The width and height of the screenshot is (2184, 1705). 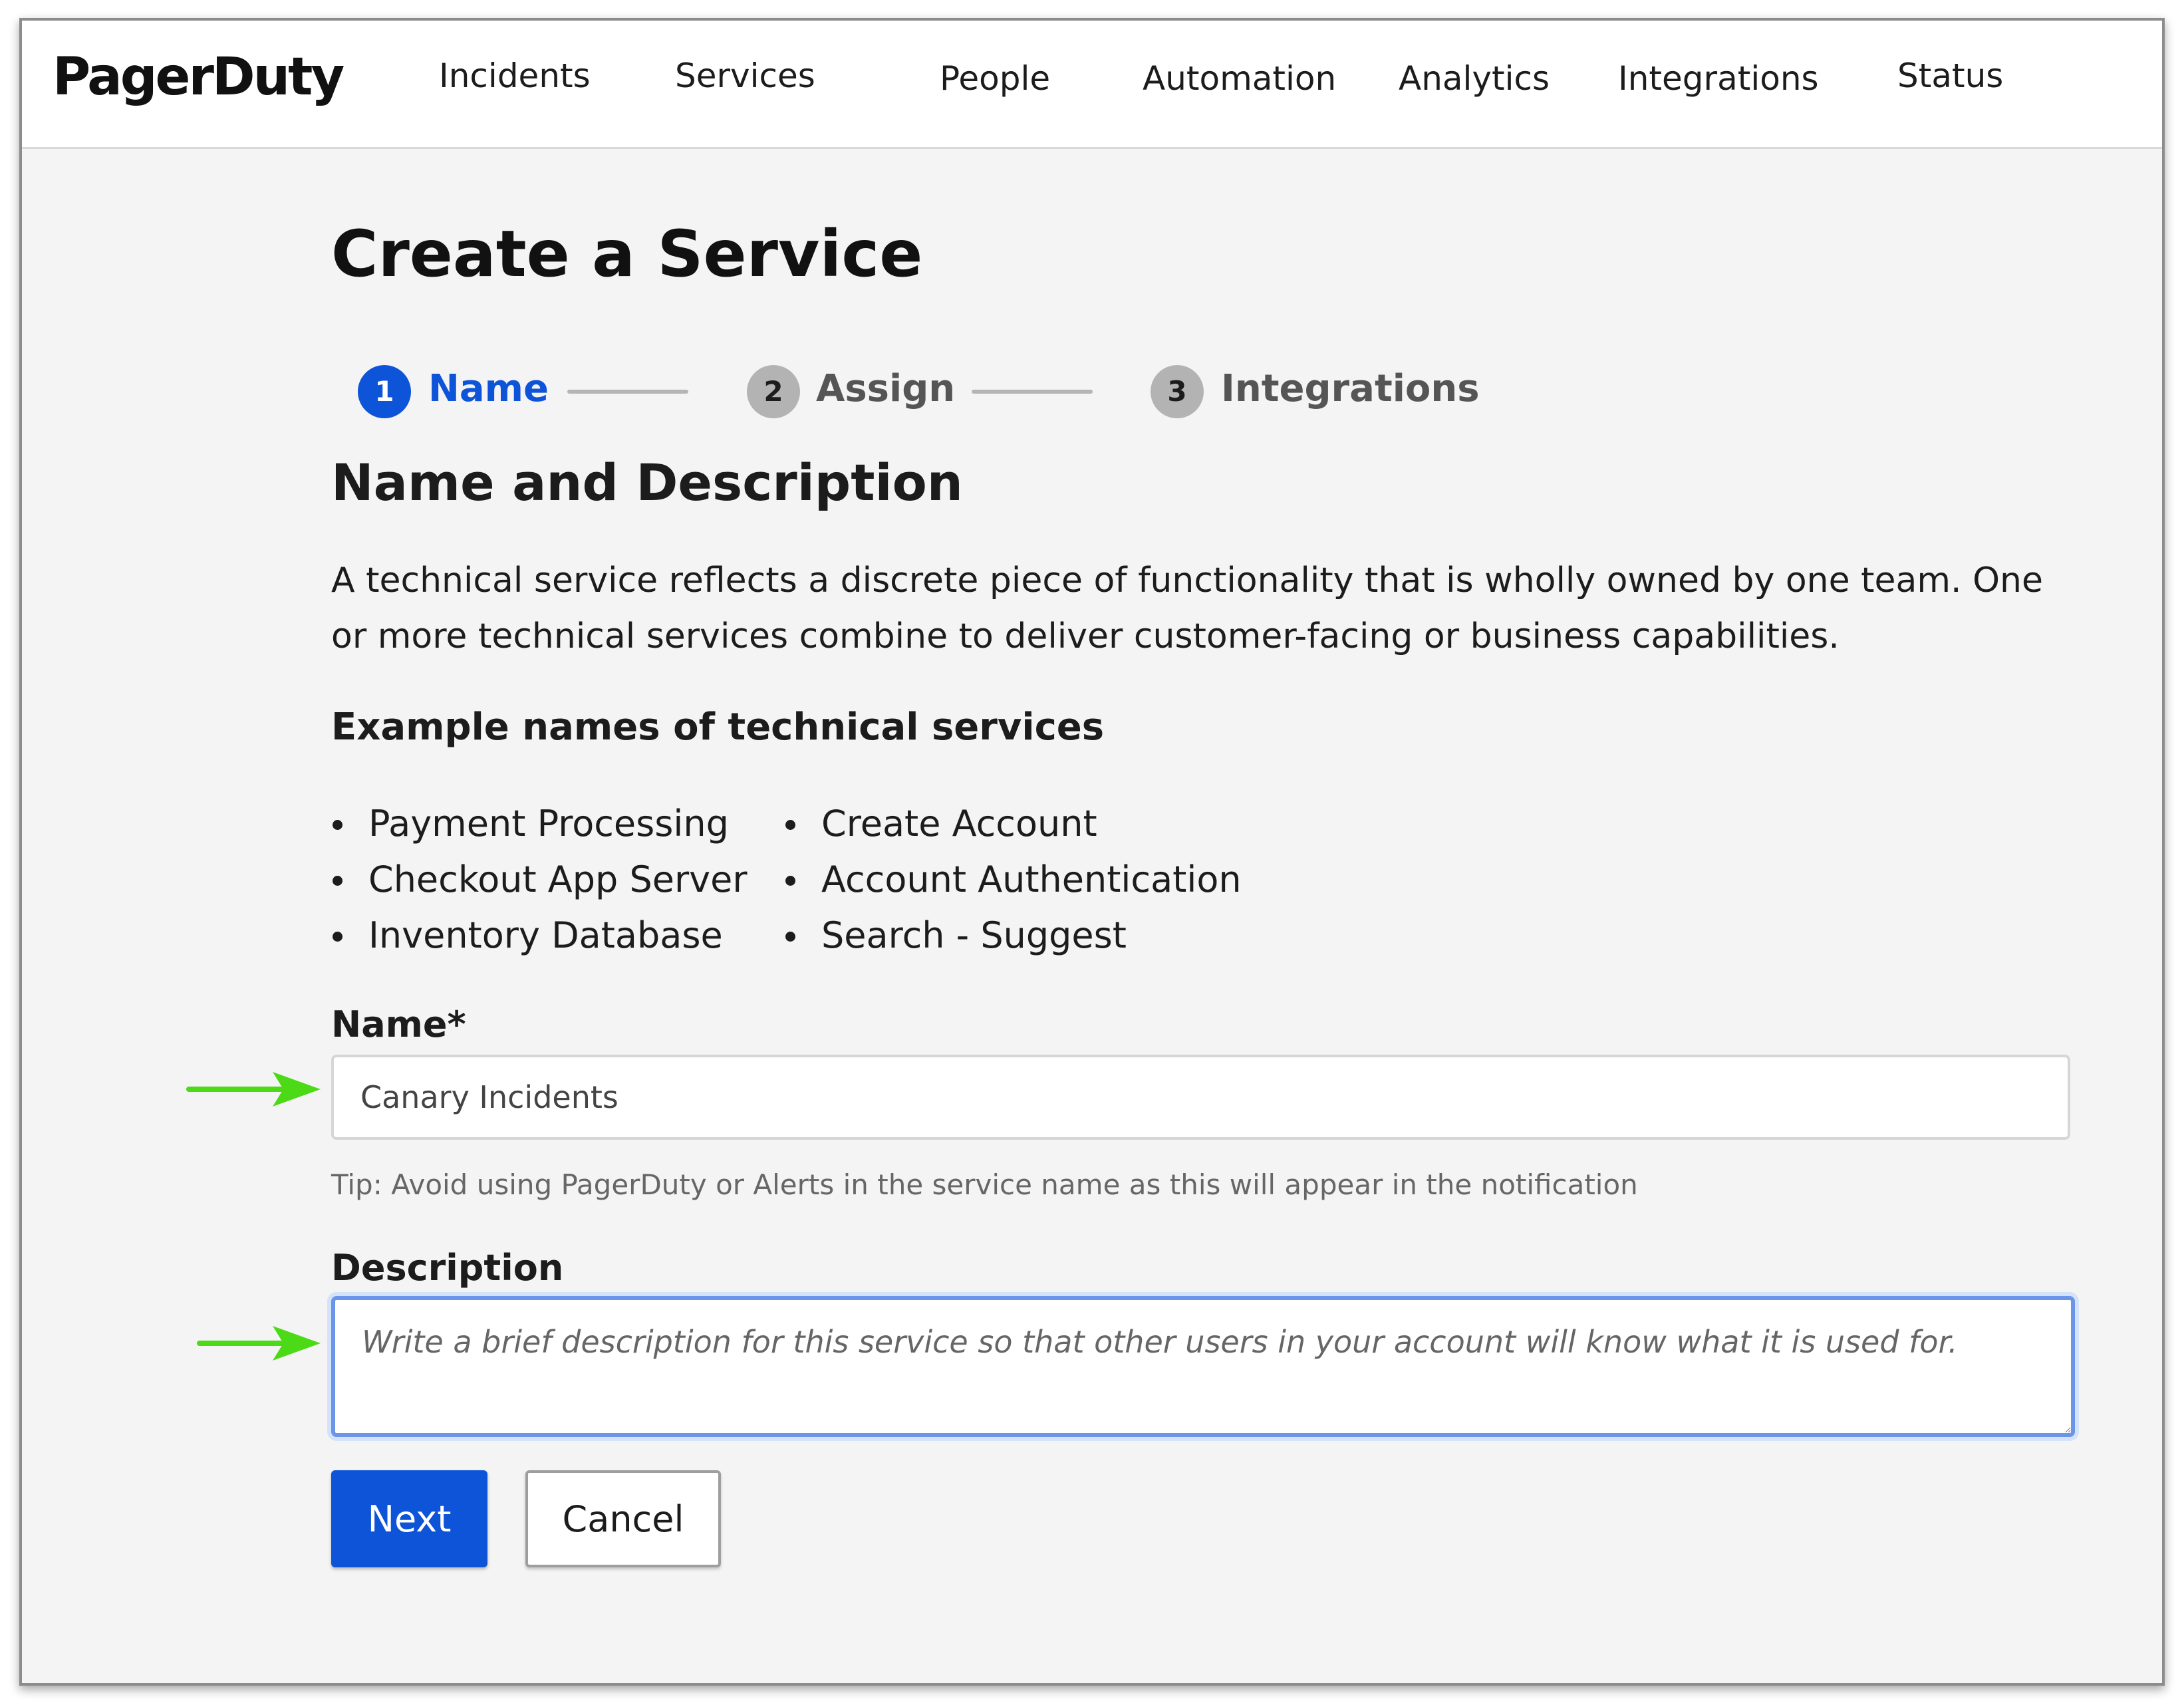 What do you see at coordinates (409, 1518) in the screenshot?
I see `next-button: Next` at bounding box center [409, 1518].